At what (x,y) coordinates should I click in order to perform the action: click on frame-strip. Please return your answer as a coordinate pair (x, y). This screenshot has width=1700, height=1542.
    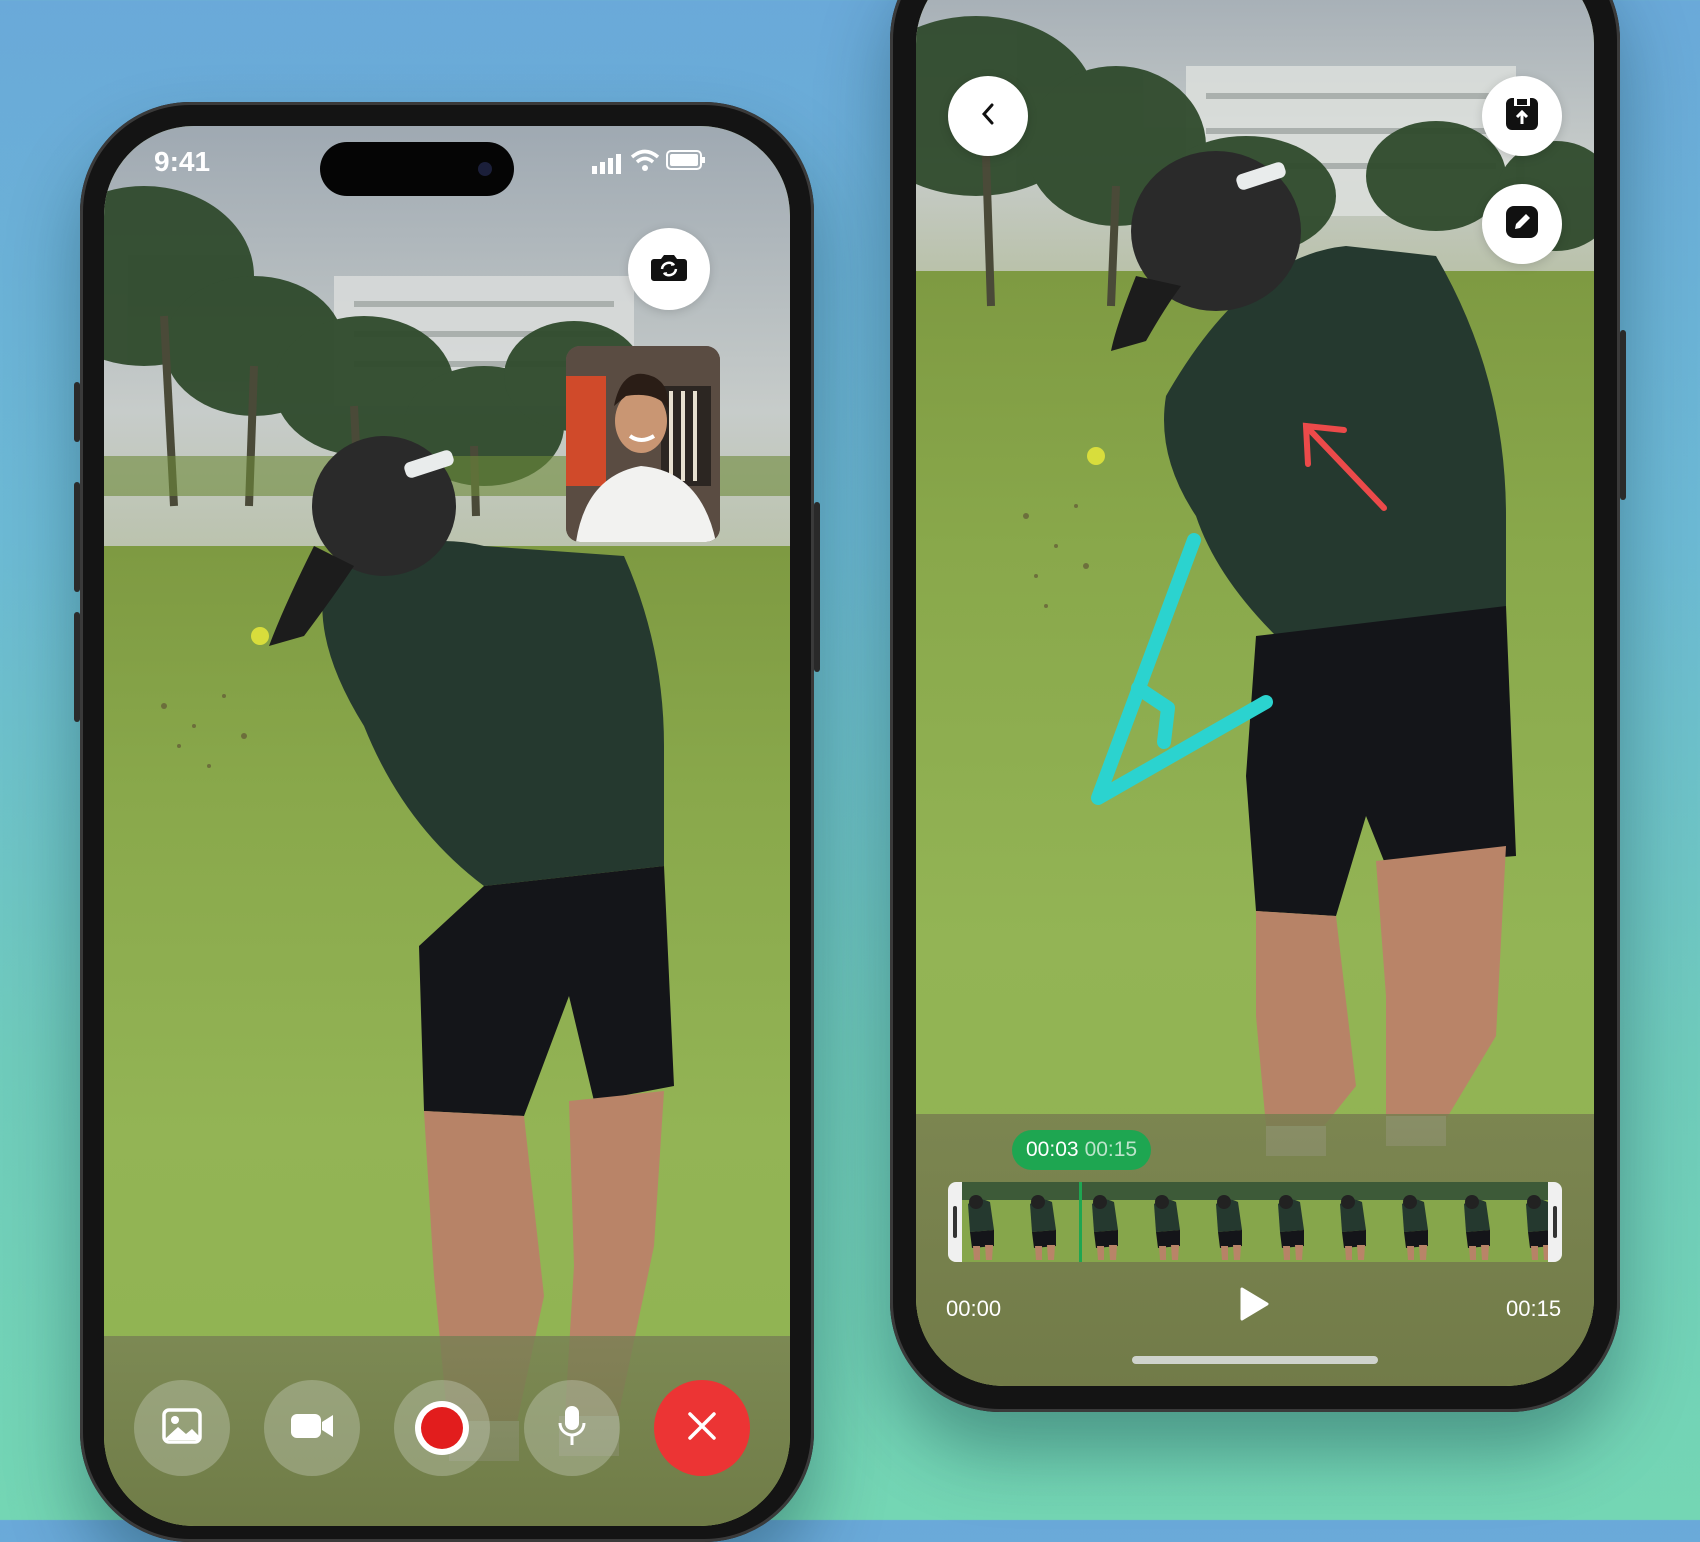
    Looking at the image, I should click on (1255, 1222).